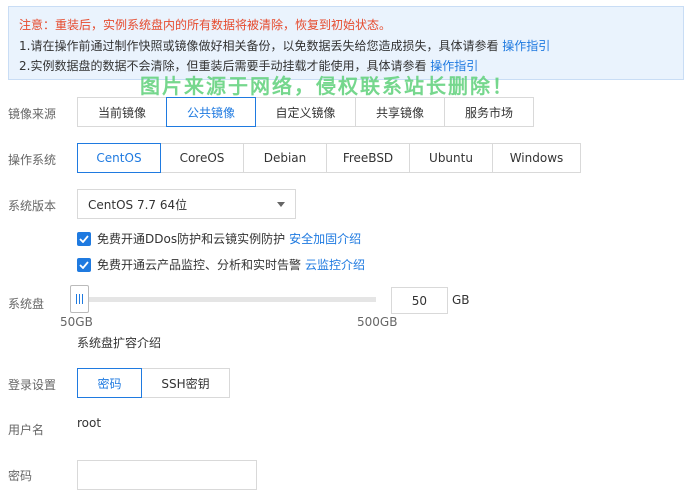 The image size is (686, 500). I want to click on version-select: CentOS 7.7 64位, so click(186, 204).